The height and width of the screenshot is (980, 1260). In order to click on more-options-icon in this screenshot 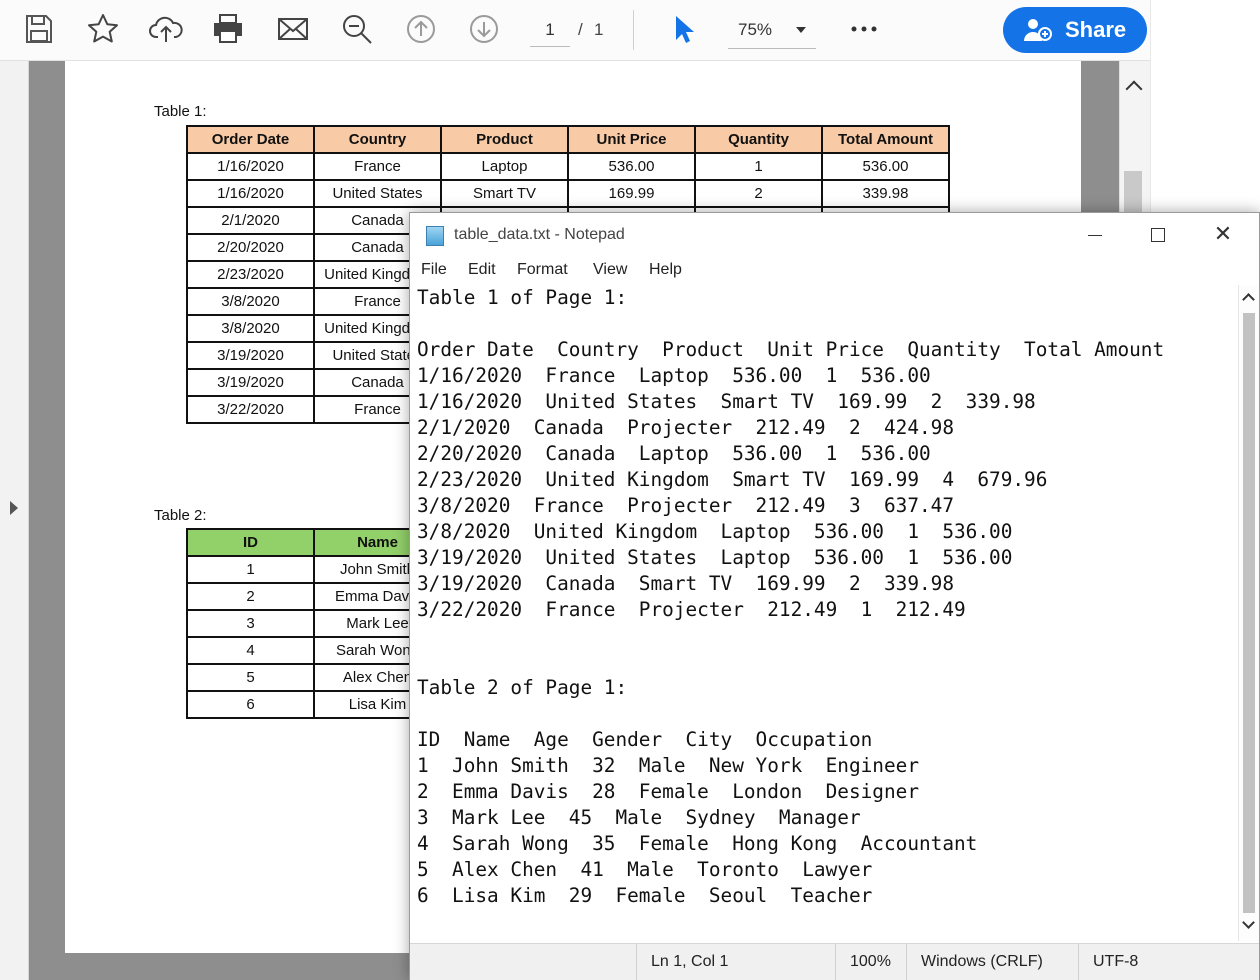, I will do `click(864, 29)`.